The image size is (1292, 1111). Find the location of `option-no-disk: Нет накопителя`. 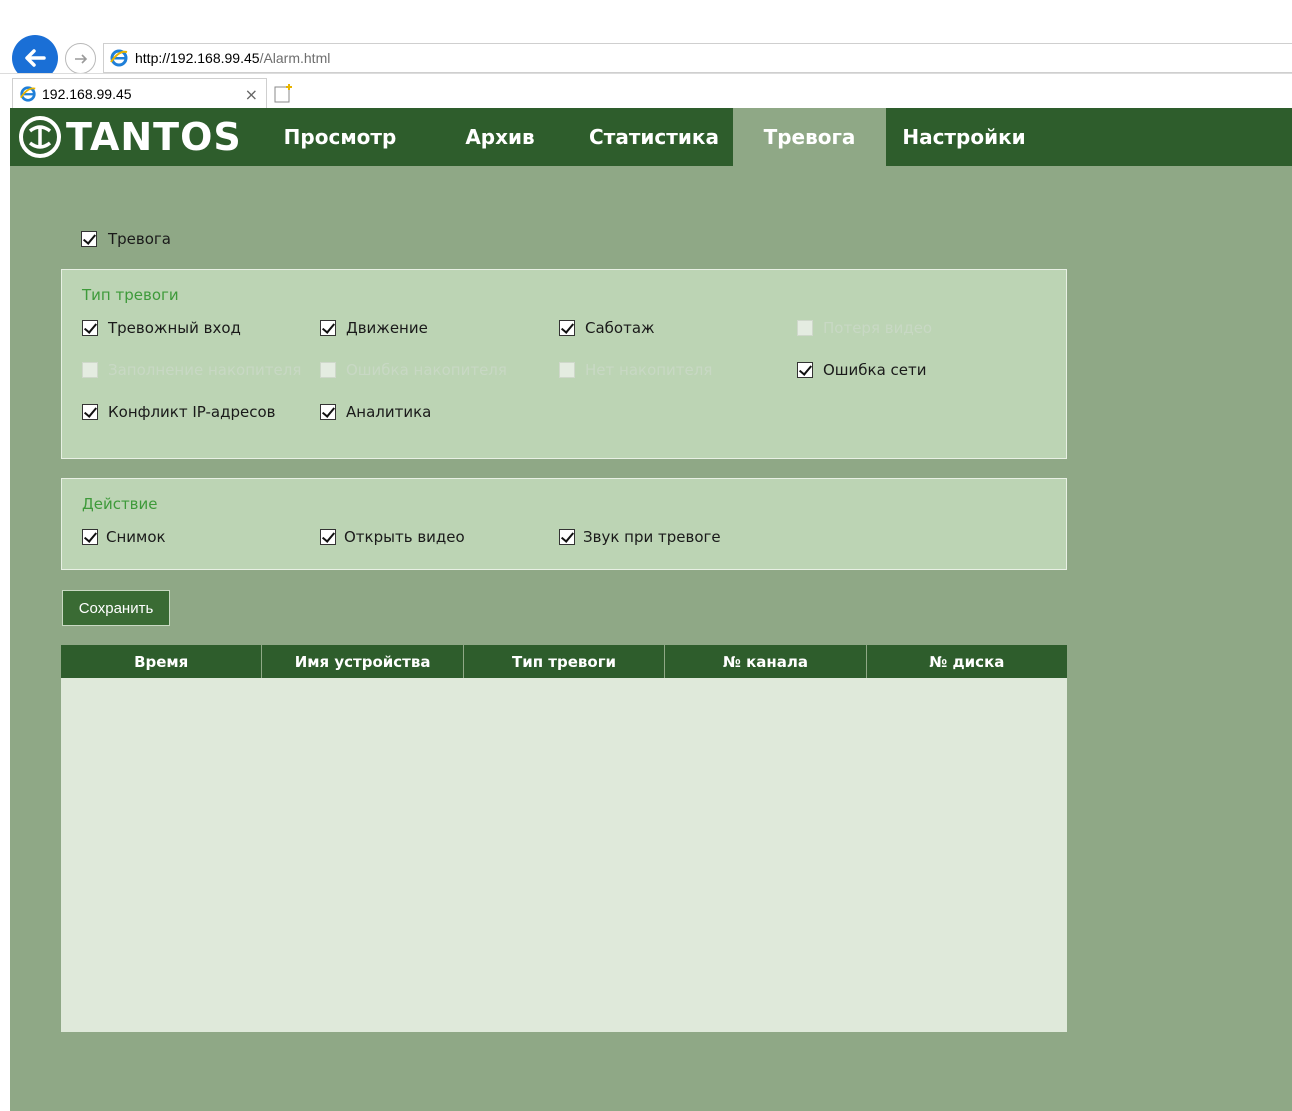

option-no-disk: Нет накопителя is located at coordinates (635, 370).